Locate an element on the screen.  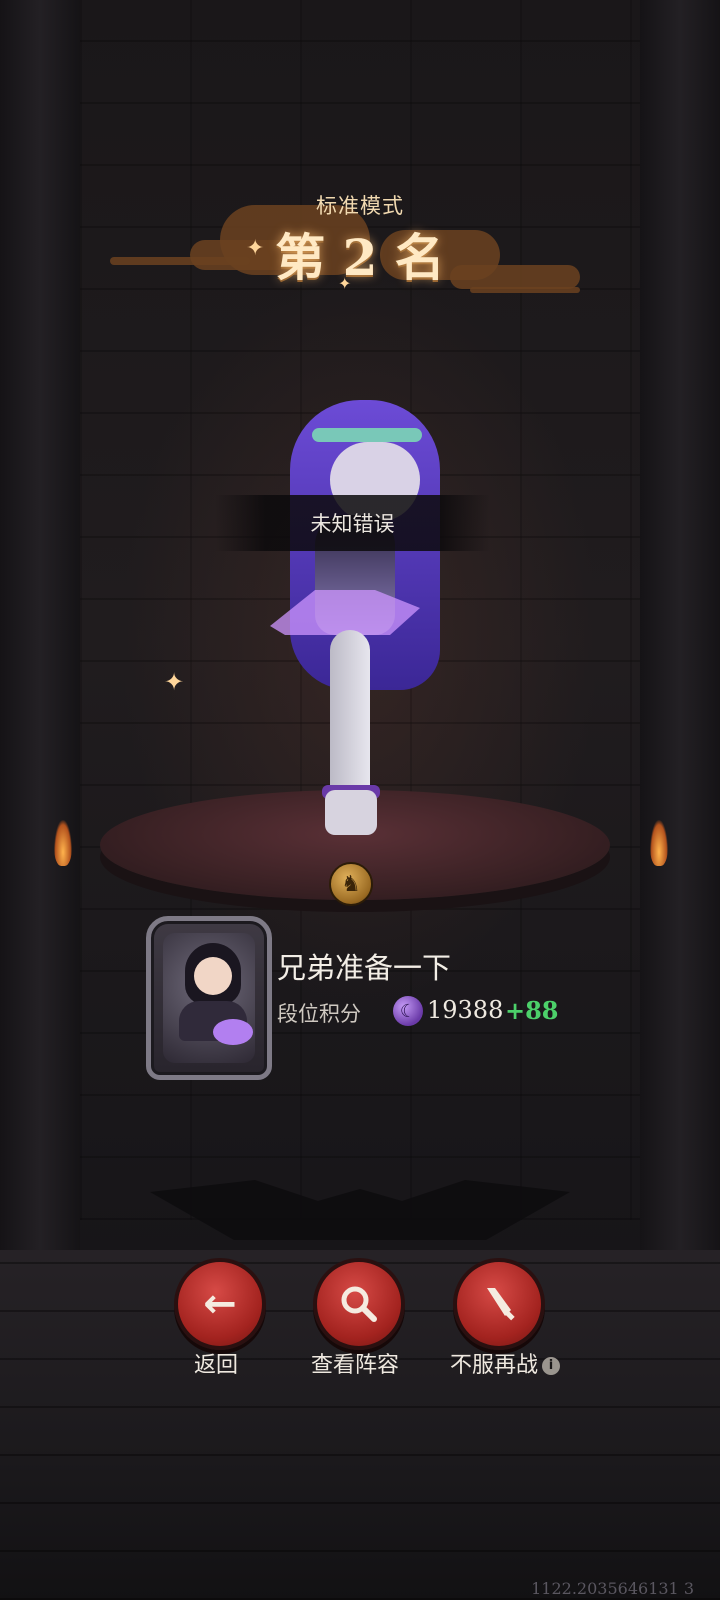
view-lineup-button is located at coordinates (359, 1304).